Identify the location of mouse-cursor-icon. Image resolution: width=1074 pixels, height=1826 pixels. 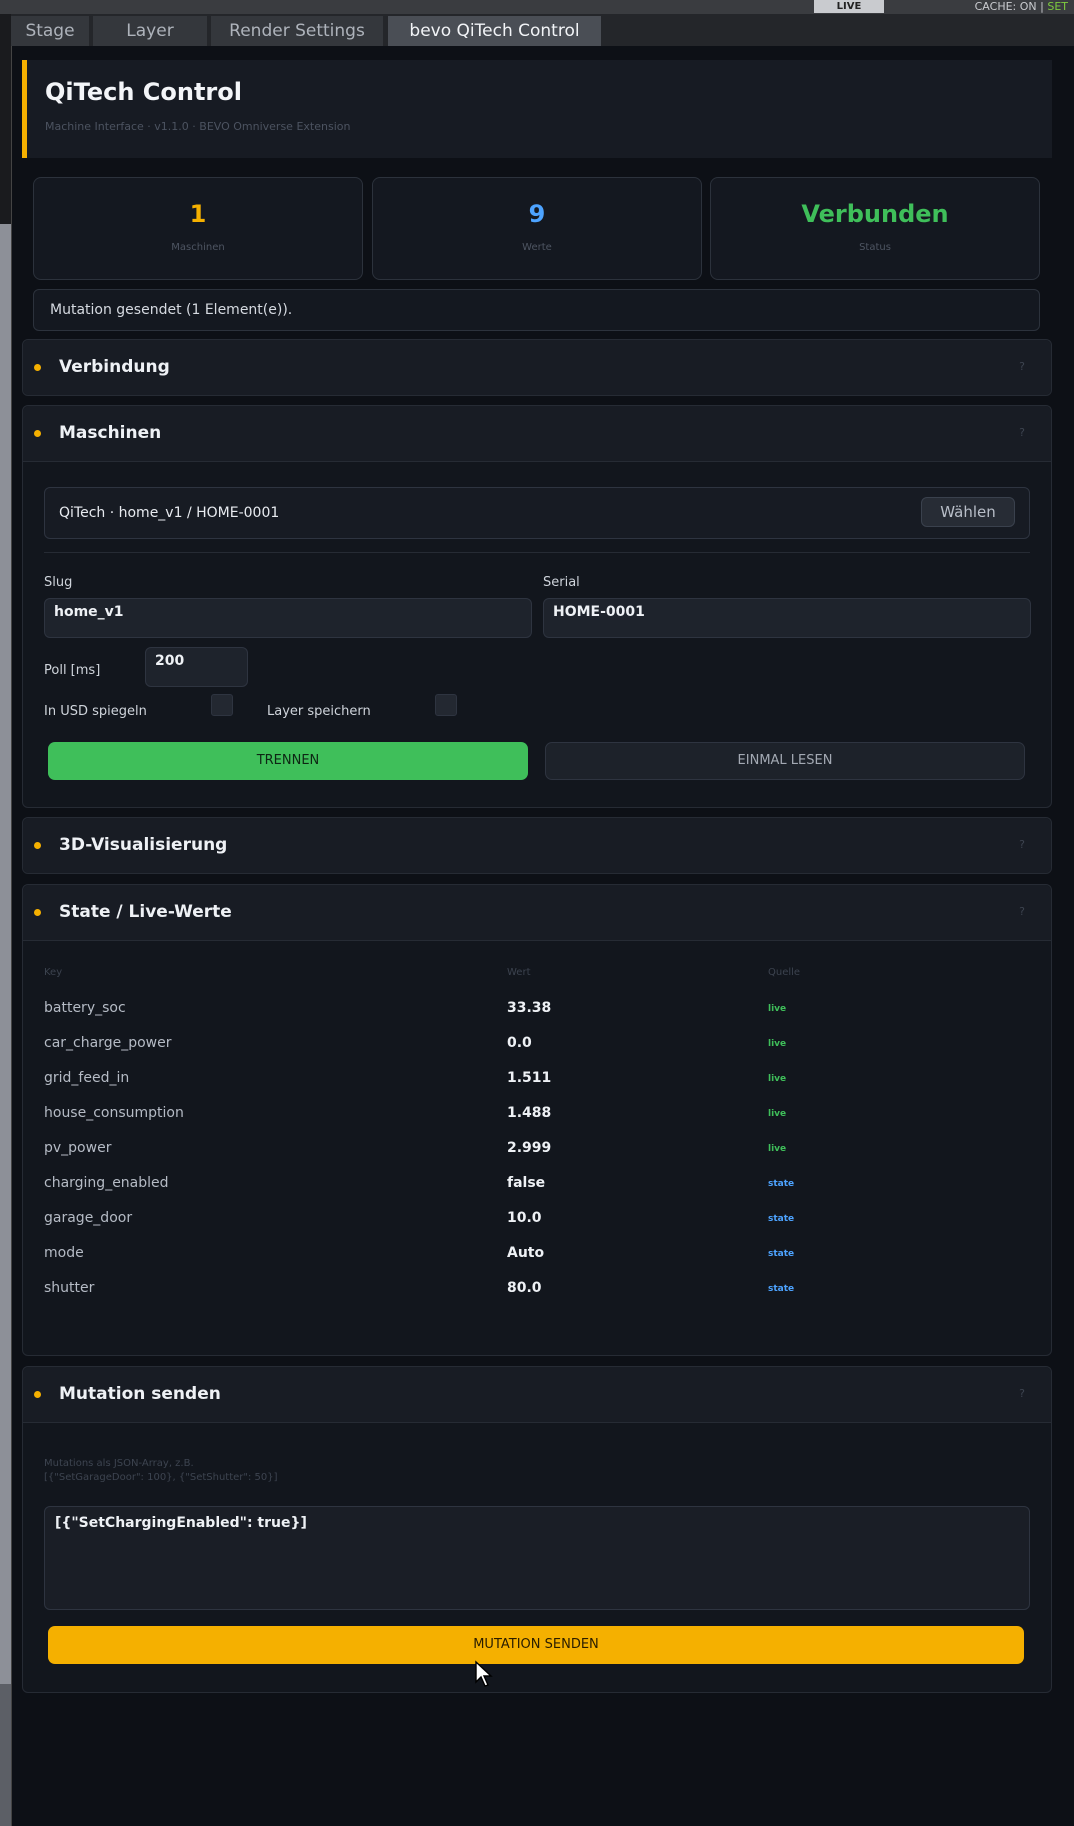
(484, 1673).